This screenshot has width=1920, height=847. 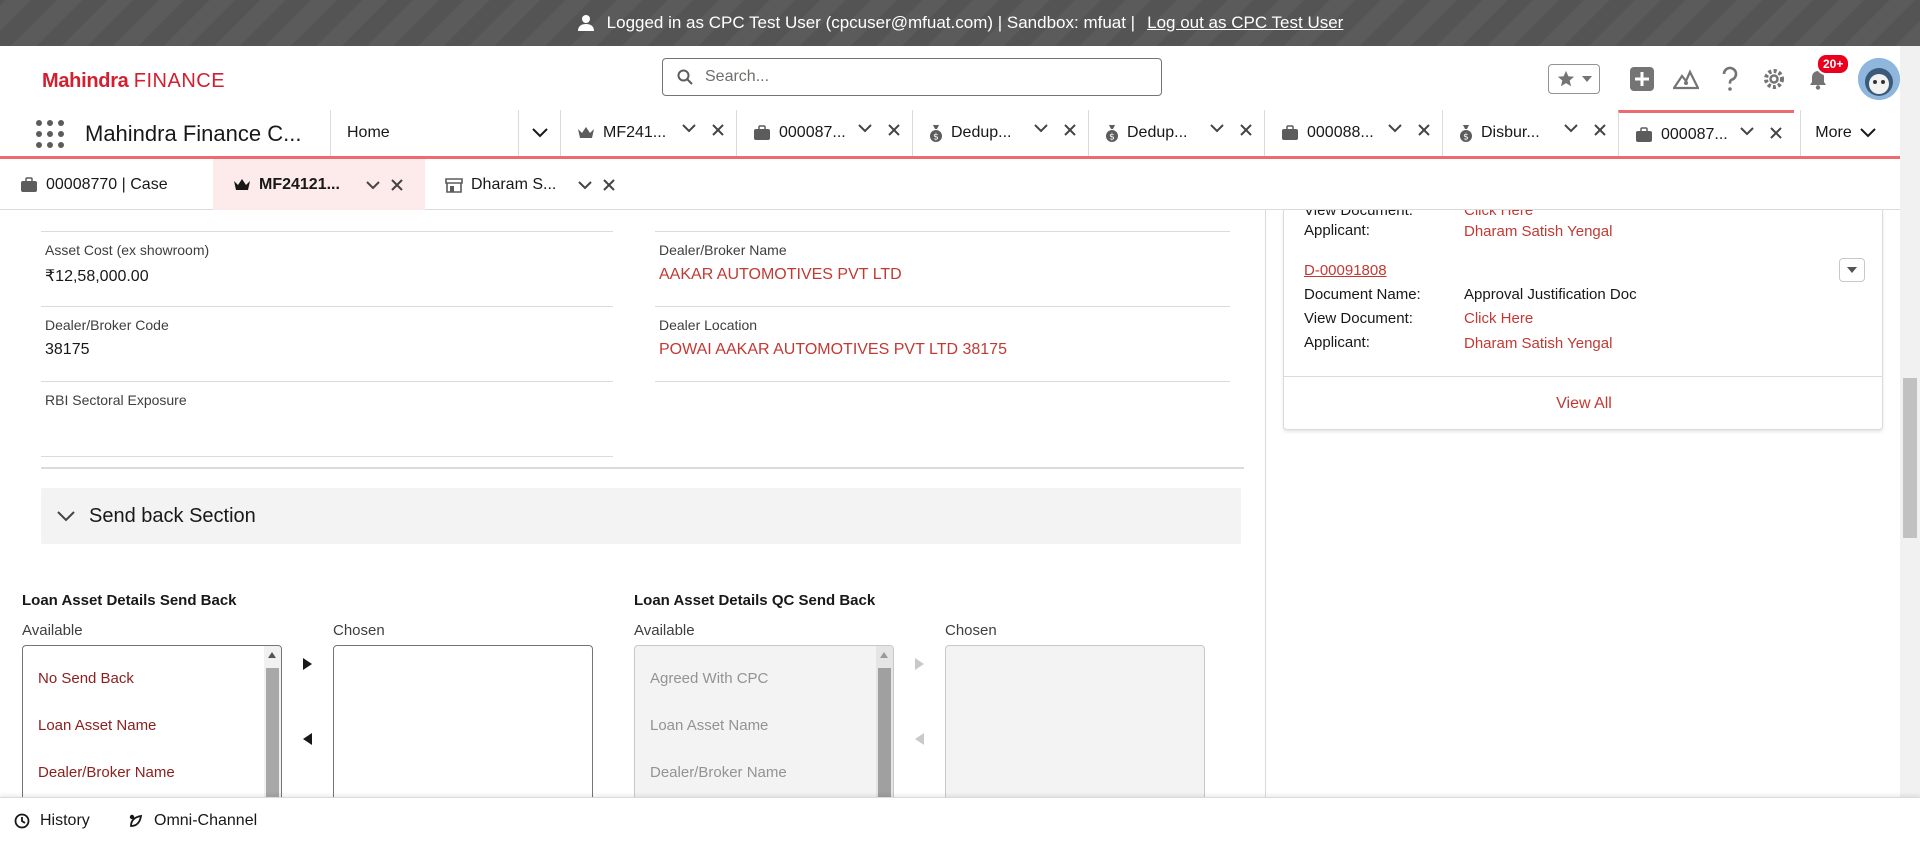 I want to click on utility-bar: History Omni-Channel, so click(x=960, y=822).